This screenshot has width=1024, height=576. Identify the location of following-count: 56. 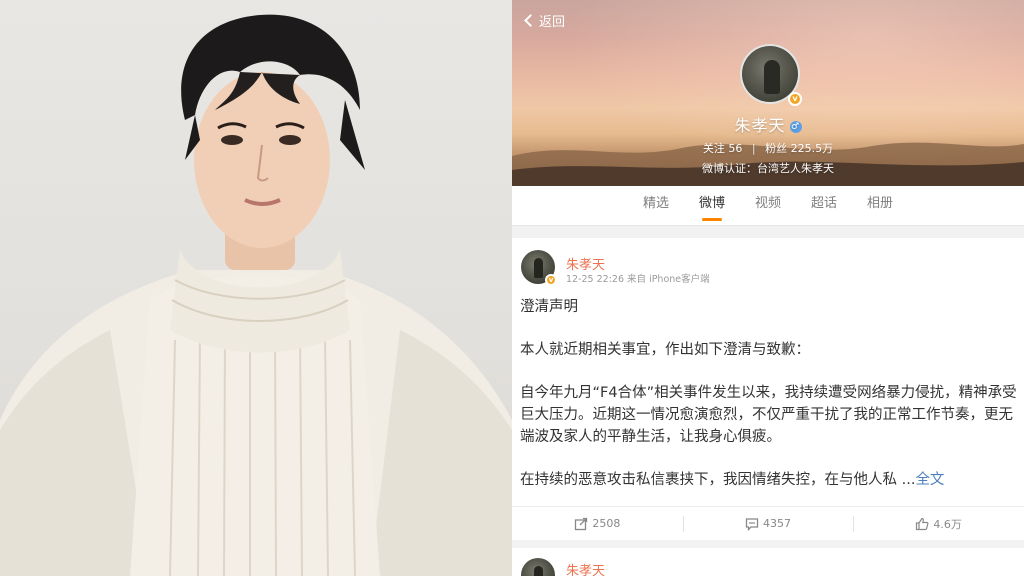
(735, 148).